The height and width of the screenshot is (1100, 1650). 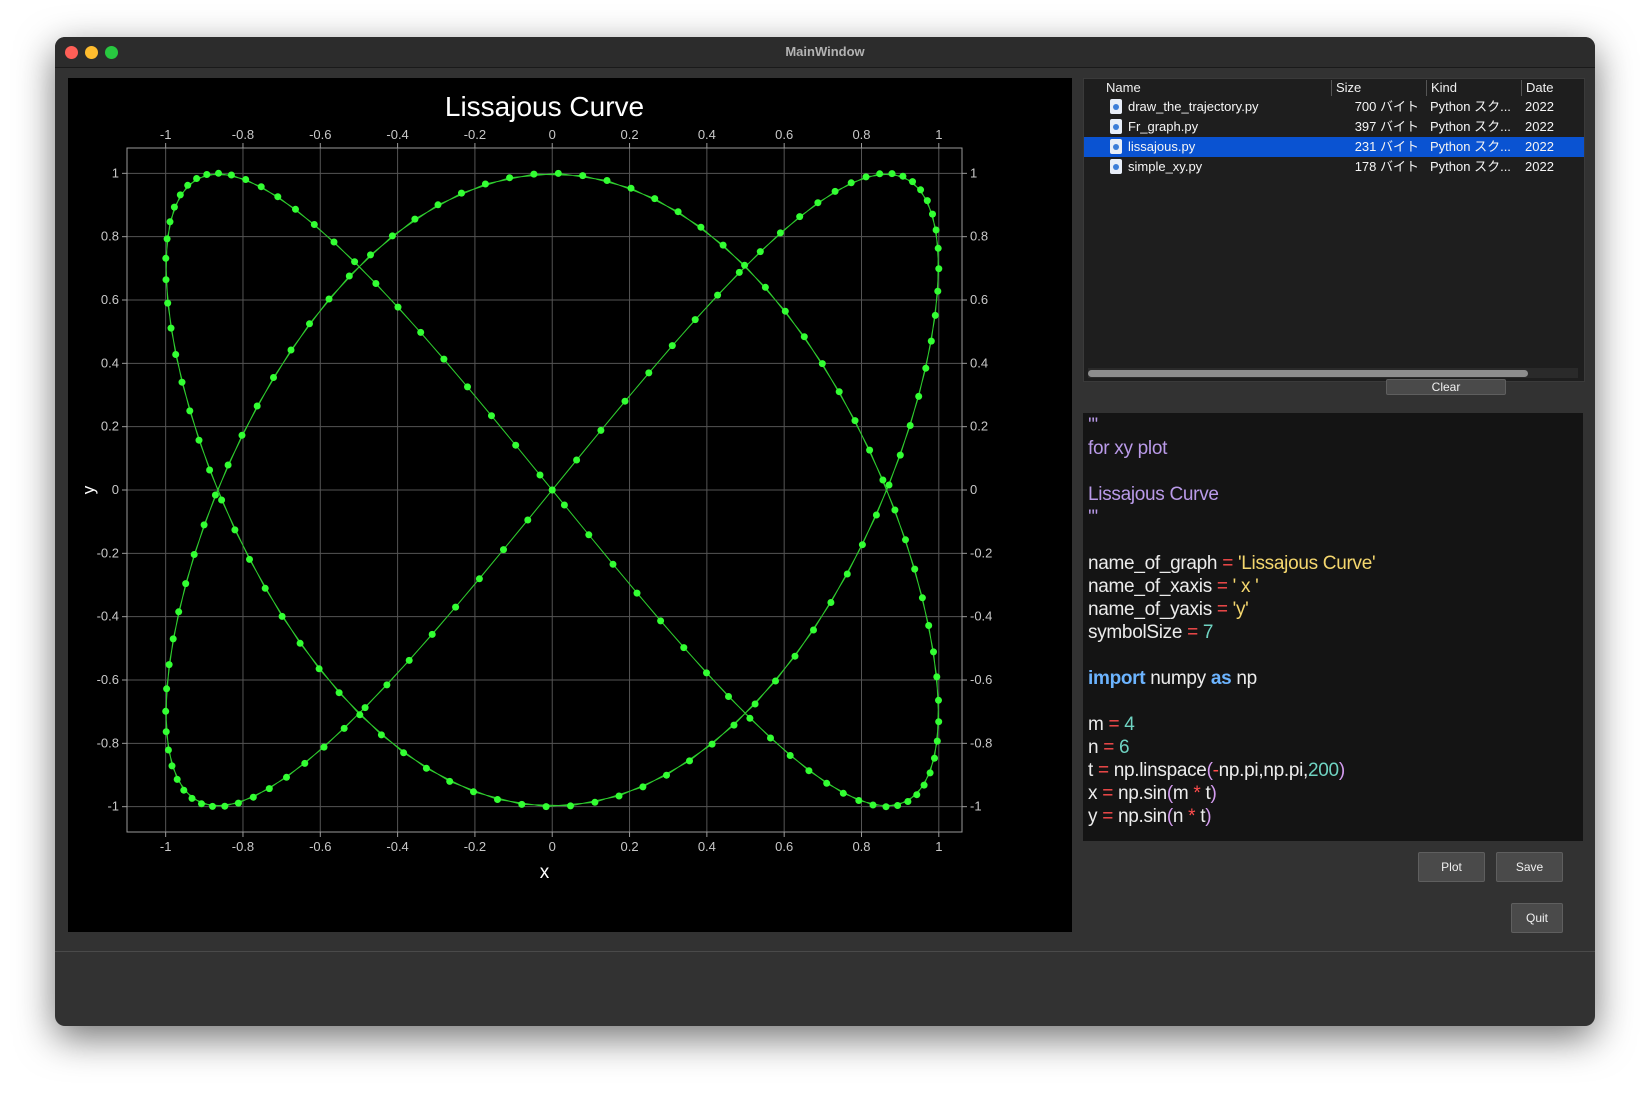 I want to click on code-line: for xy plot, so click(x=1127, y=449).